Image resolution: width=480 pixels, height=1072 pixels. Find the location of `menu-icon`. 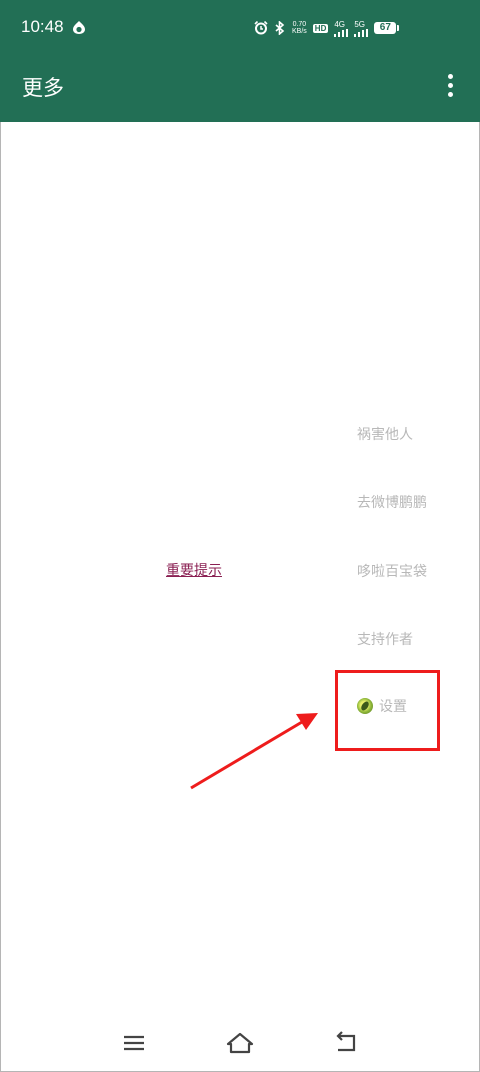

menu-icon is located at coordinates (134, 1043).